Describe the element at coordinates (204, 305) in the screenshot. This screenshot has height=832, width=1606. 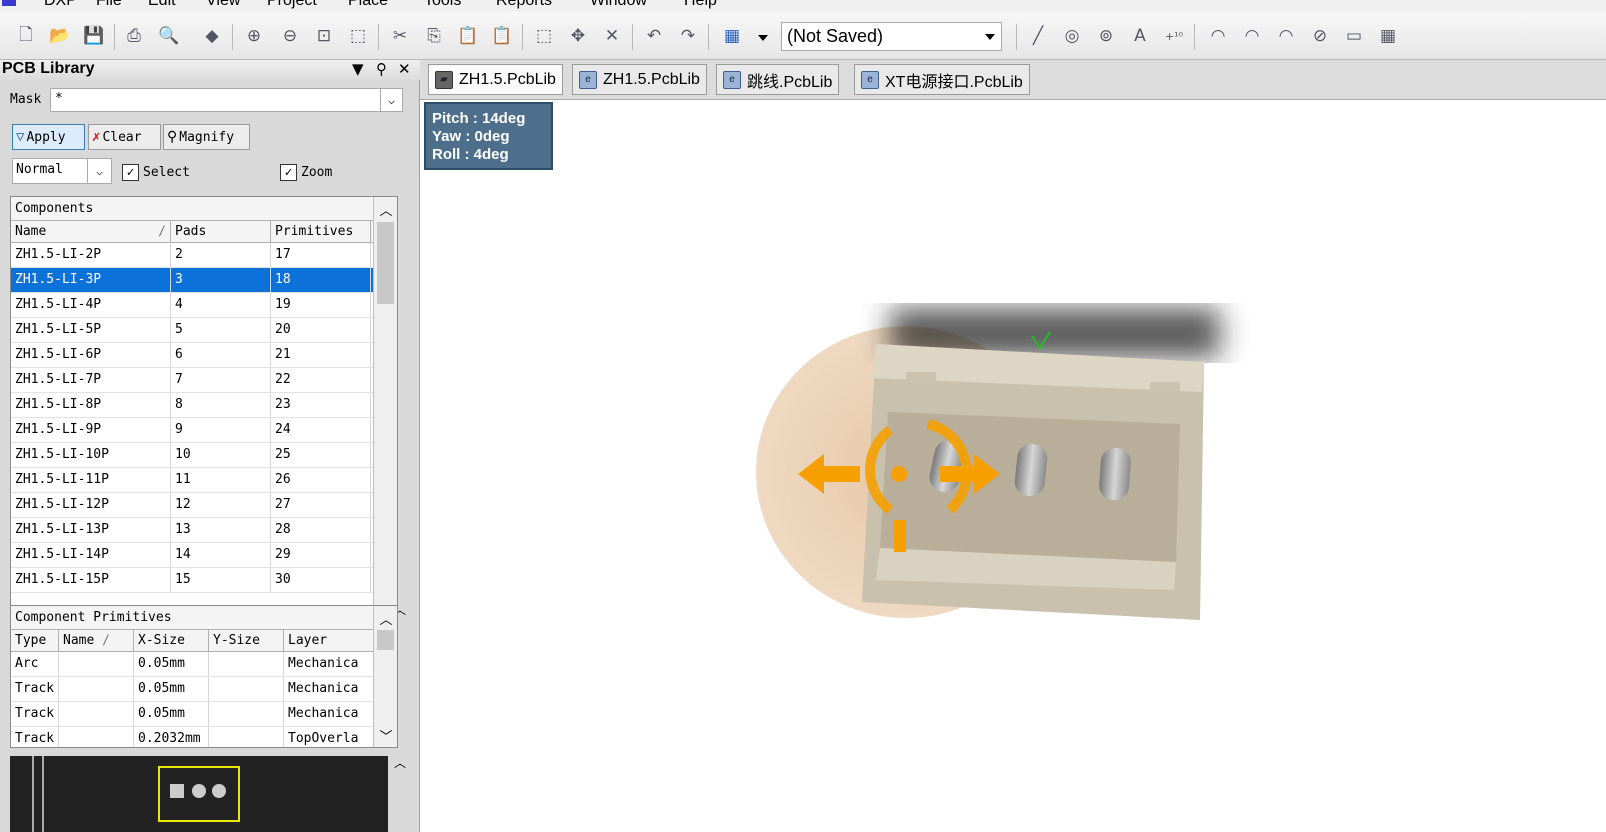
I see `component-row: ZH1.5-LI-4P 4 19` at that location.